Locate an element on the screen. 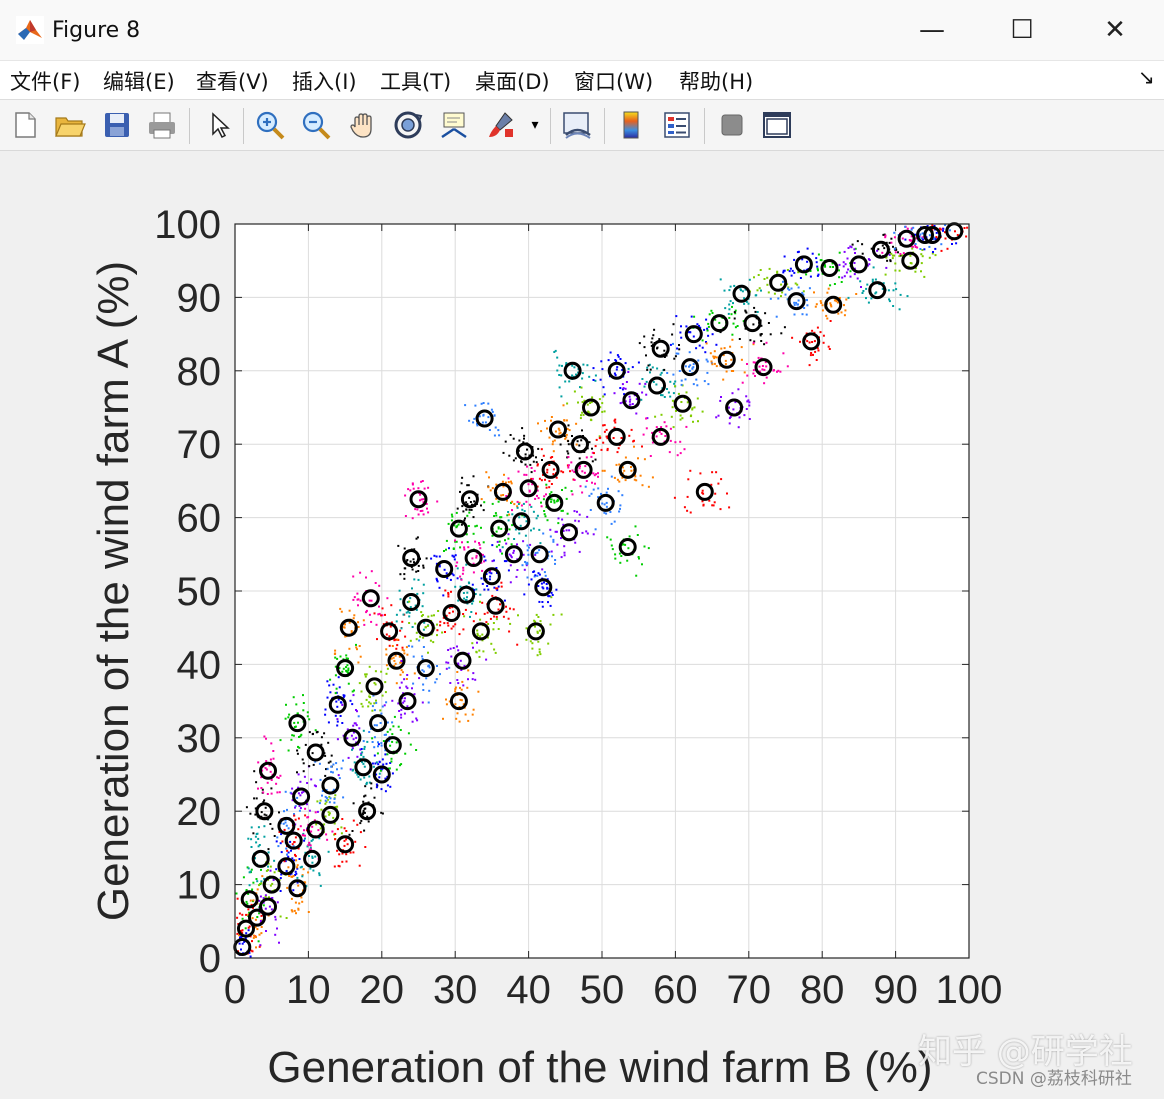 The image size is (1164, 1099). brush-dropdown-icon: ▾ is located at coordinates (535, 125).